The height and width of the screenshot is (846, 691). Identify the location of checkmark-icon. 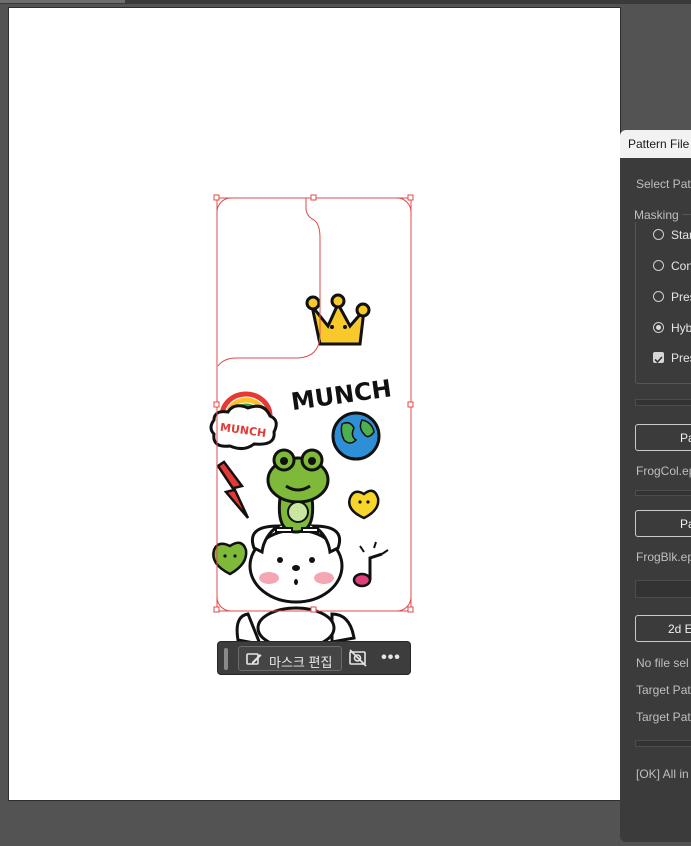
(658, 360).